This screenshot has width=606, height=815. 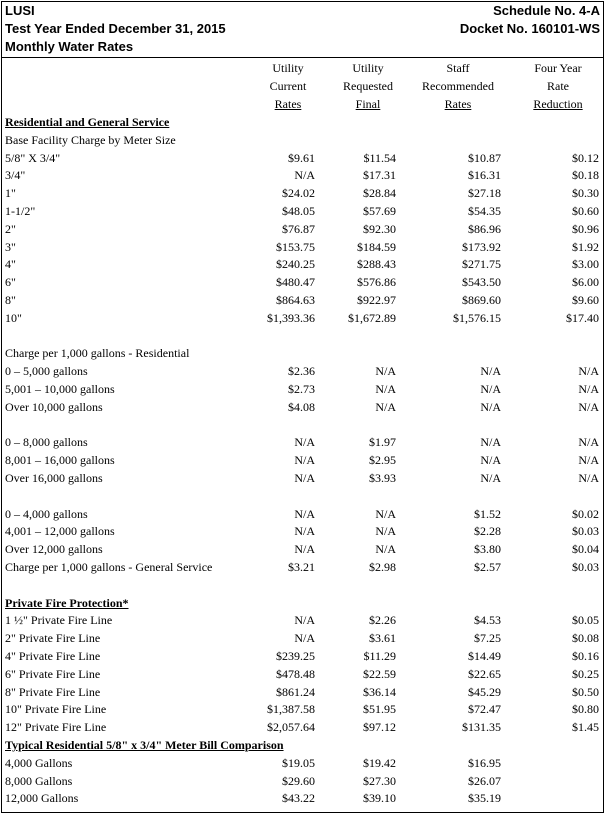 I want to click on staff-recommended-cell: $26.07, so click(x=484, y=780).